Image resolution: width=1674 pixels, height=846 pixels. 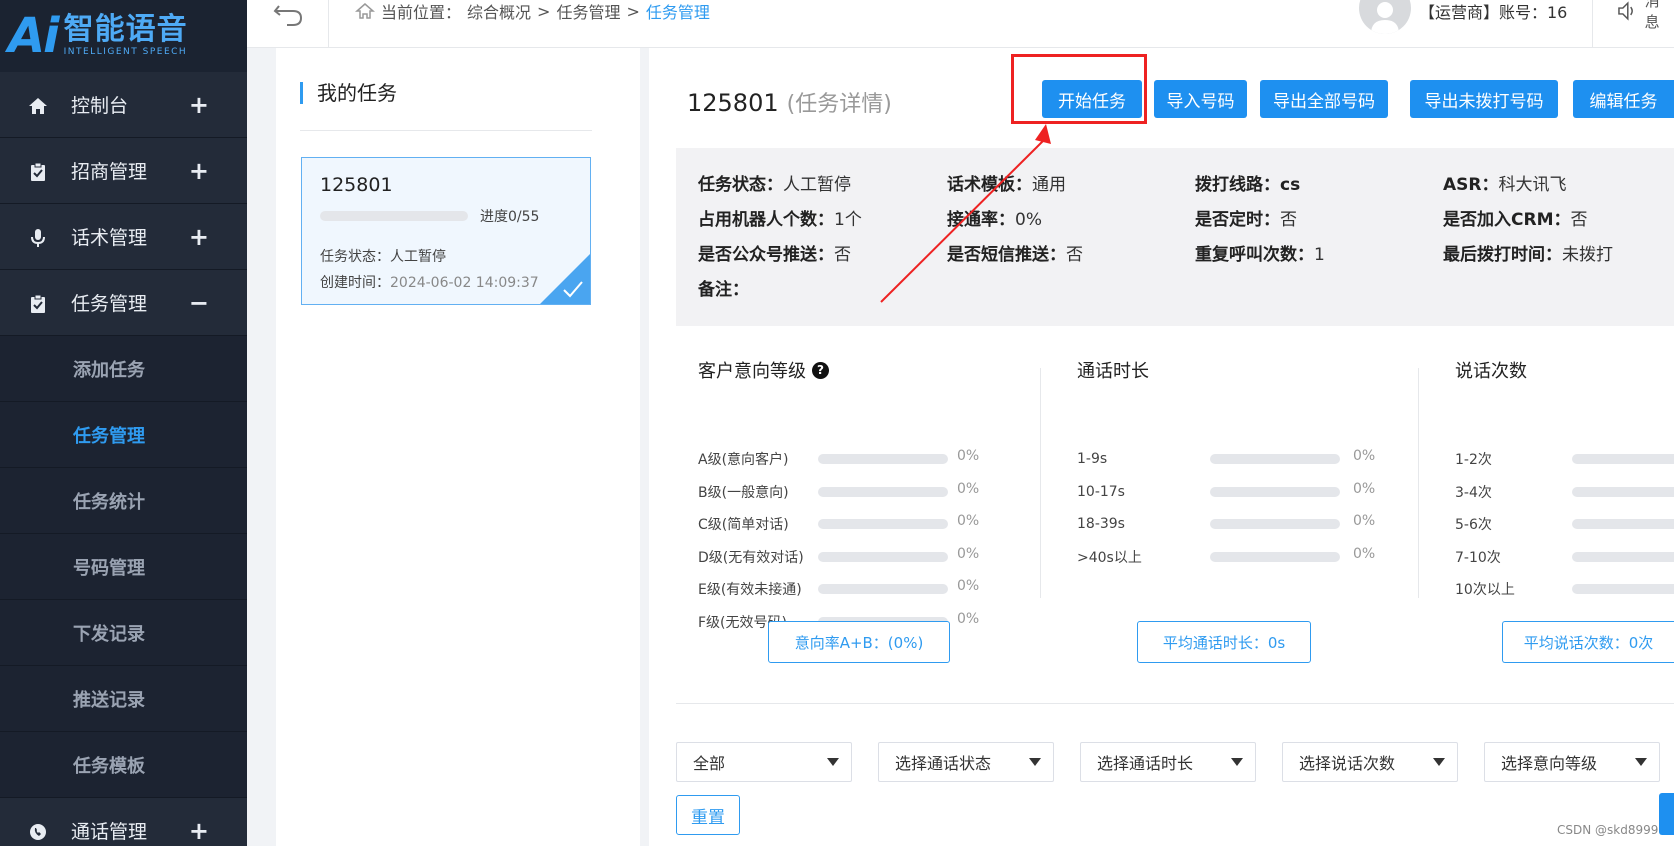 What do you see at coordinates (123, 369) in the screenshot?
I see `sidebar-subitem-add-task: 添加任务` at bounding box center [123, 369].